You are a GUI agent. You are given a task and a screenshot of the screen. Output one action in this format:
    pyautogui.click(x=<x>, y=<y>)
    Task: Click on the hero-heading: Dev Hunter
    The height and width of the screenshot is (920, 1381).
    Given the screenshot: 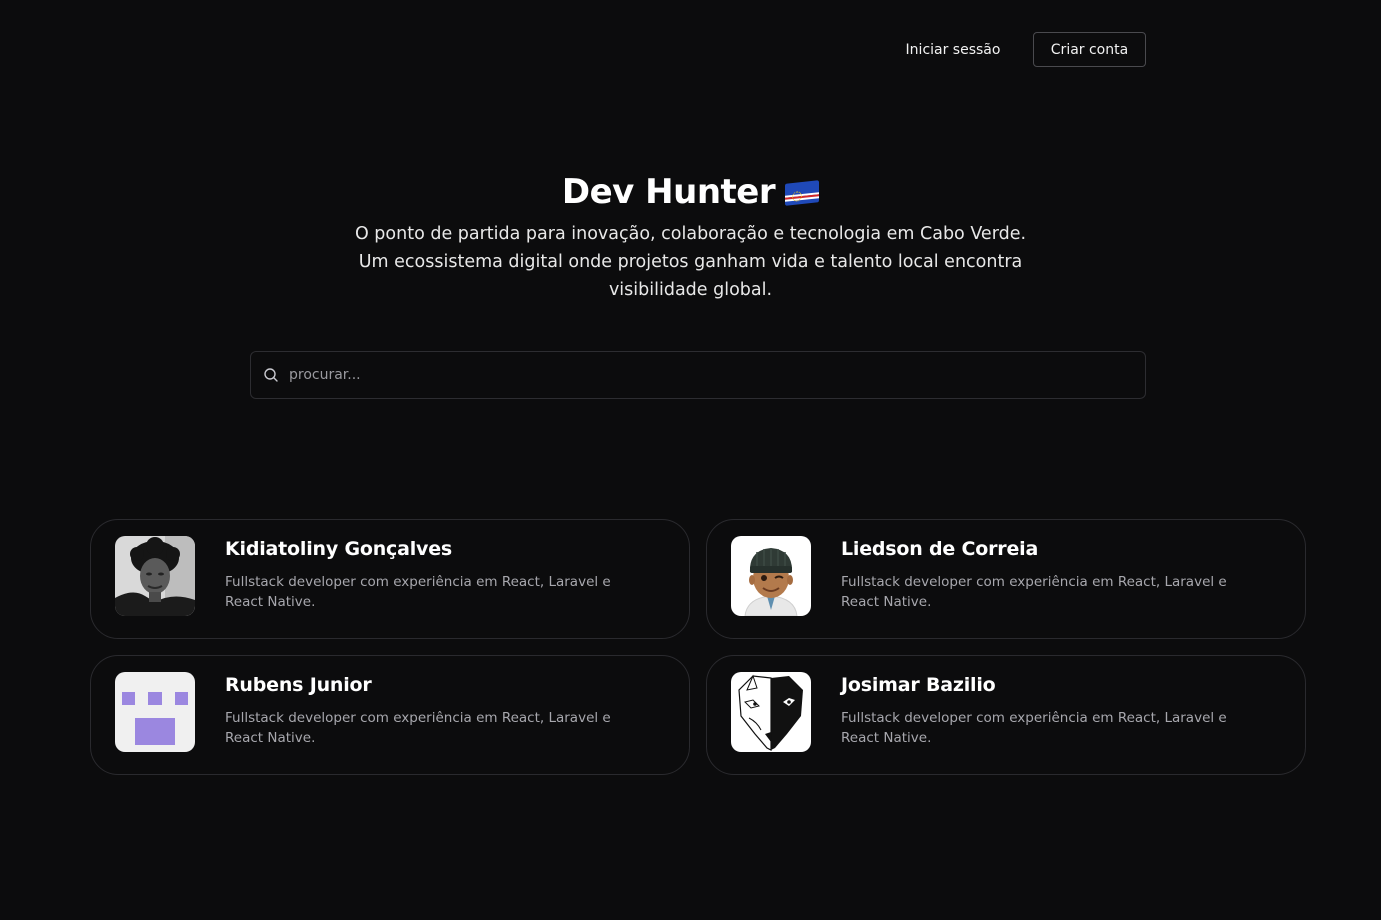 What is the action you would take?
    pyautogui.click(x=690, y=192)
    